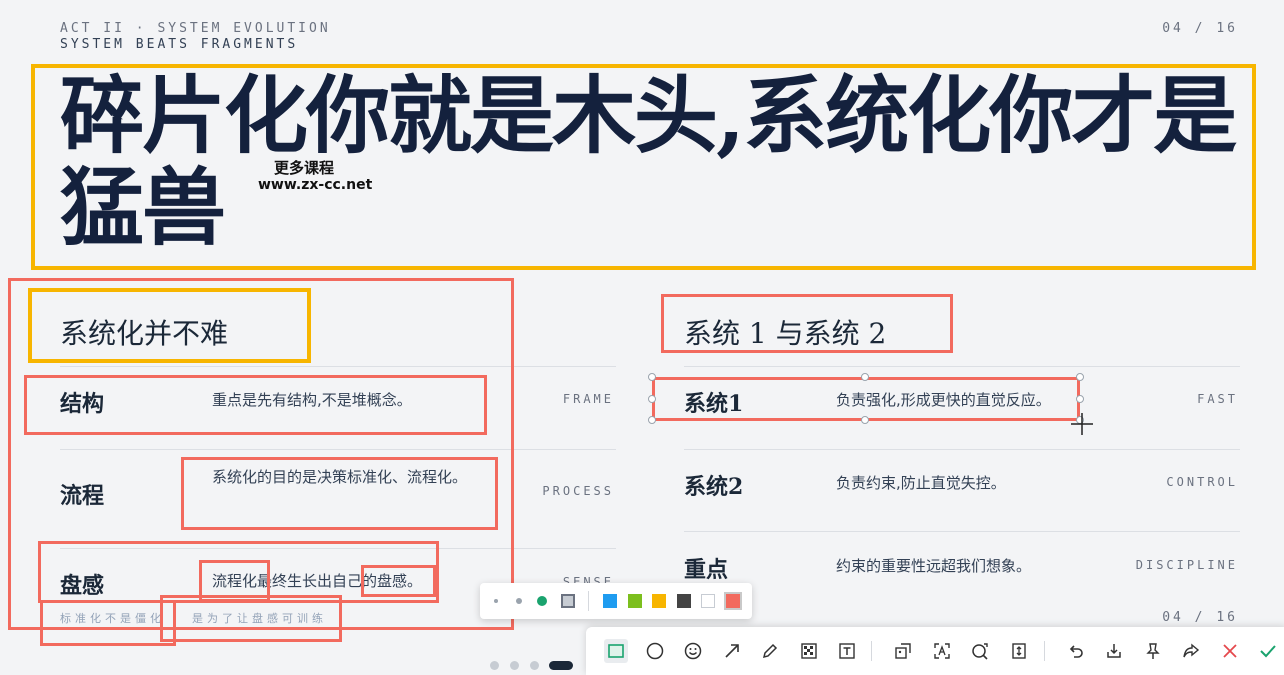 This screenshot has height=675, width=1284. What do you see at coordinates (659, 601) in the screenshot?
I see `color-swatch-yellow` at bounding box center [659, 601].